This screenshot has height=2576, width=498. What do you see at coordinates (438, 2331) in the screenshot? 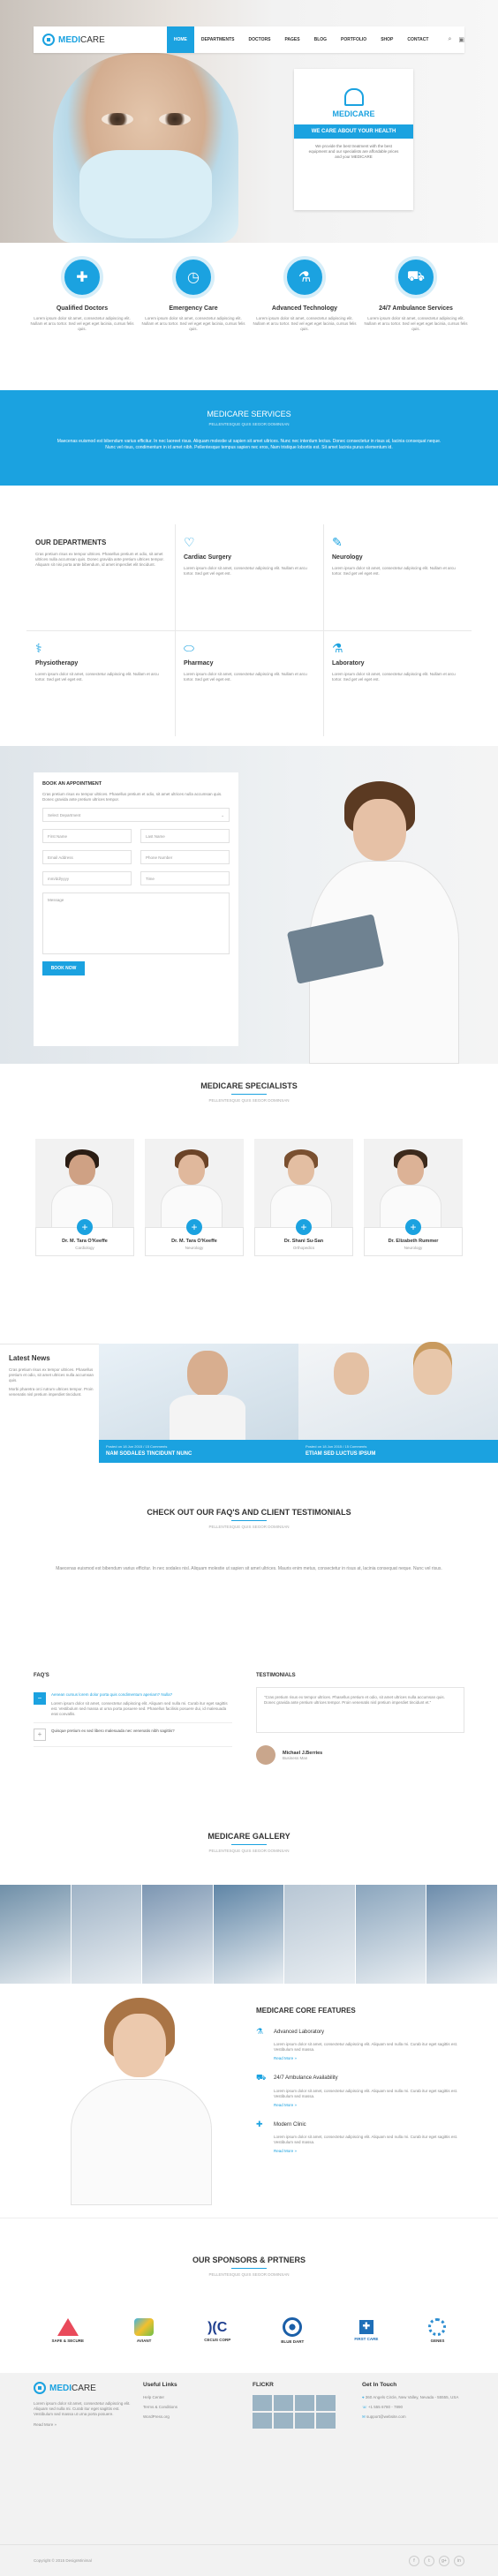
I see `sponsor-logo: GENES` at bounding box center [438, 2331].